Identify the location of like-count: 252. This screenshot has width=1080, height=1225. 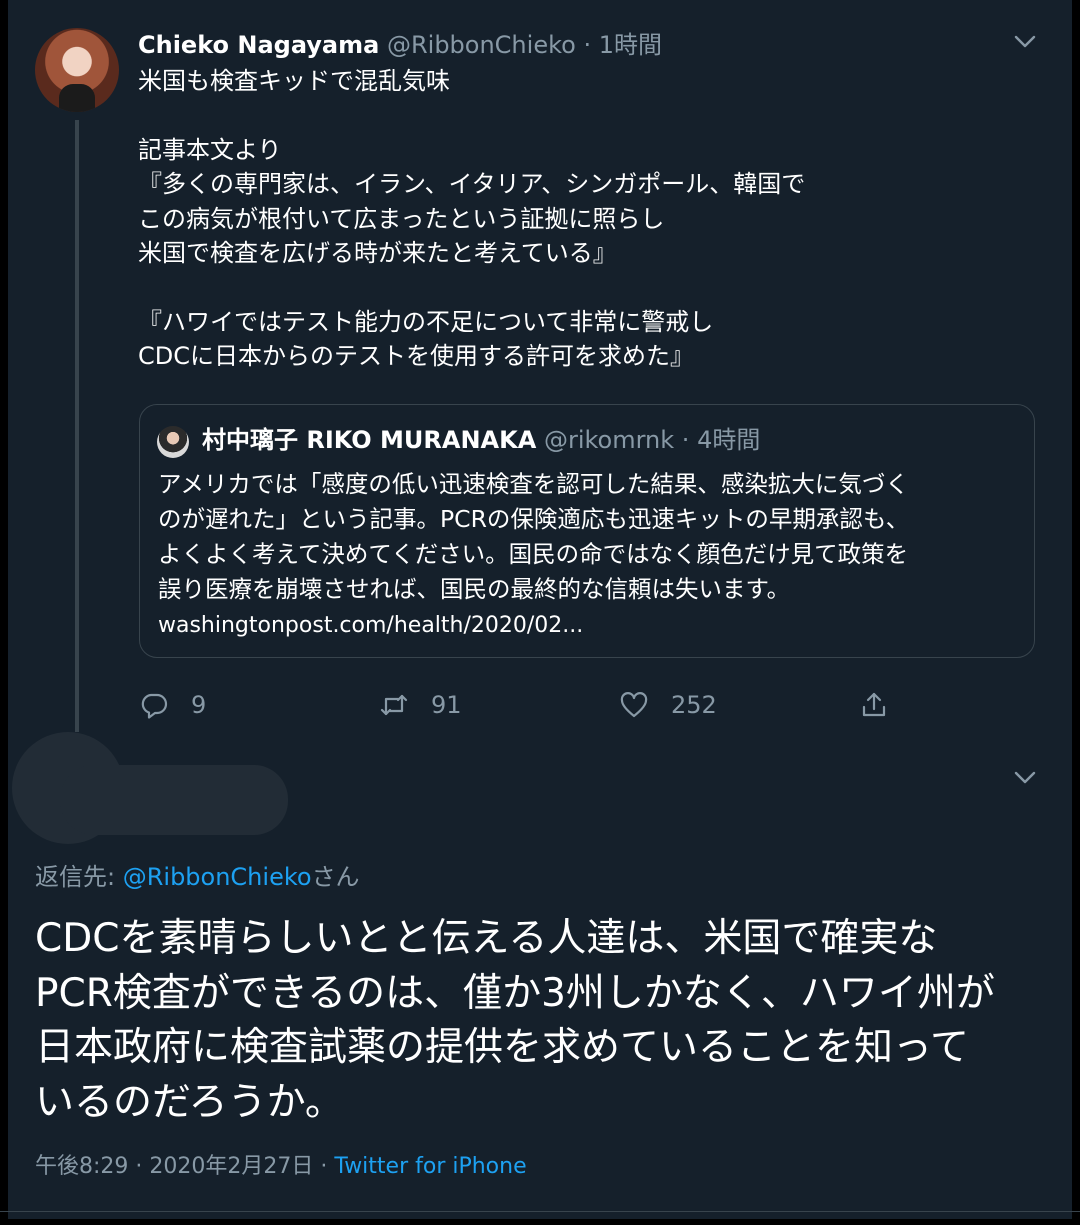
(694, 705).